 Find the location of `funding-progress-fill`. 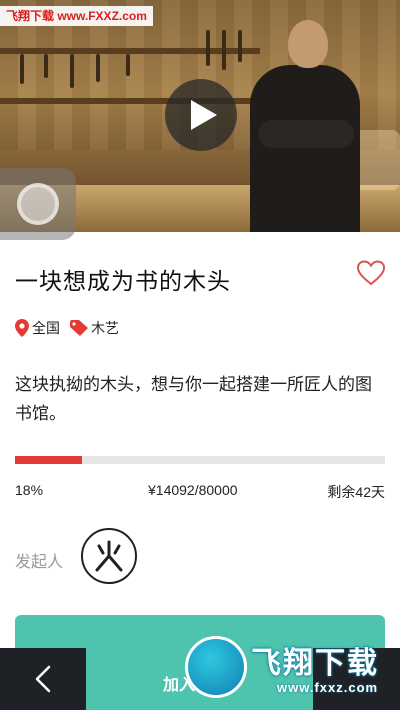

funding-progress-fill is located at coordinates (48, 460).